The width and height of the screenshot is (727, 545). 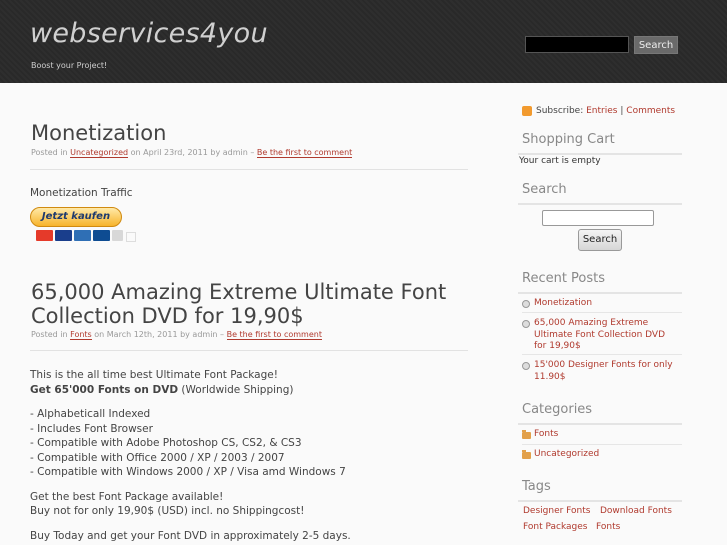 I want to click on cart-status: Your cart is empty, so click(x=560, y=161).